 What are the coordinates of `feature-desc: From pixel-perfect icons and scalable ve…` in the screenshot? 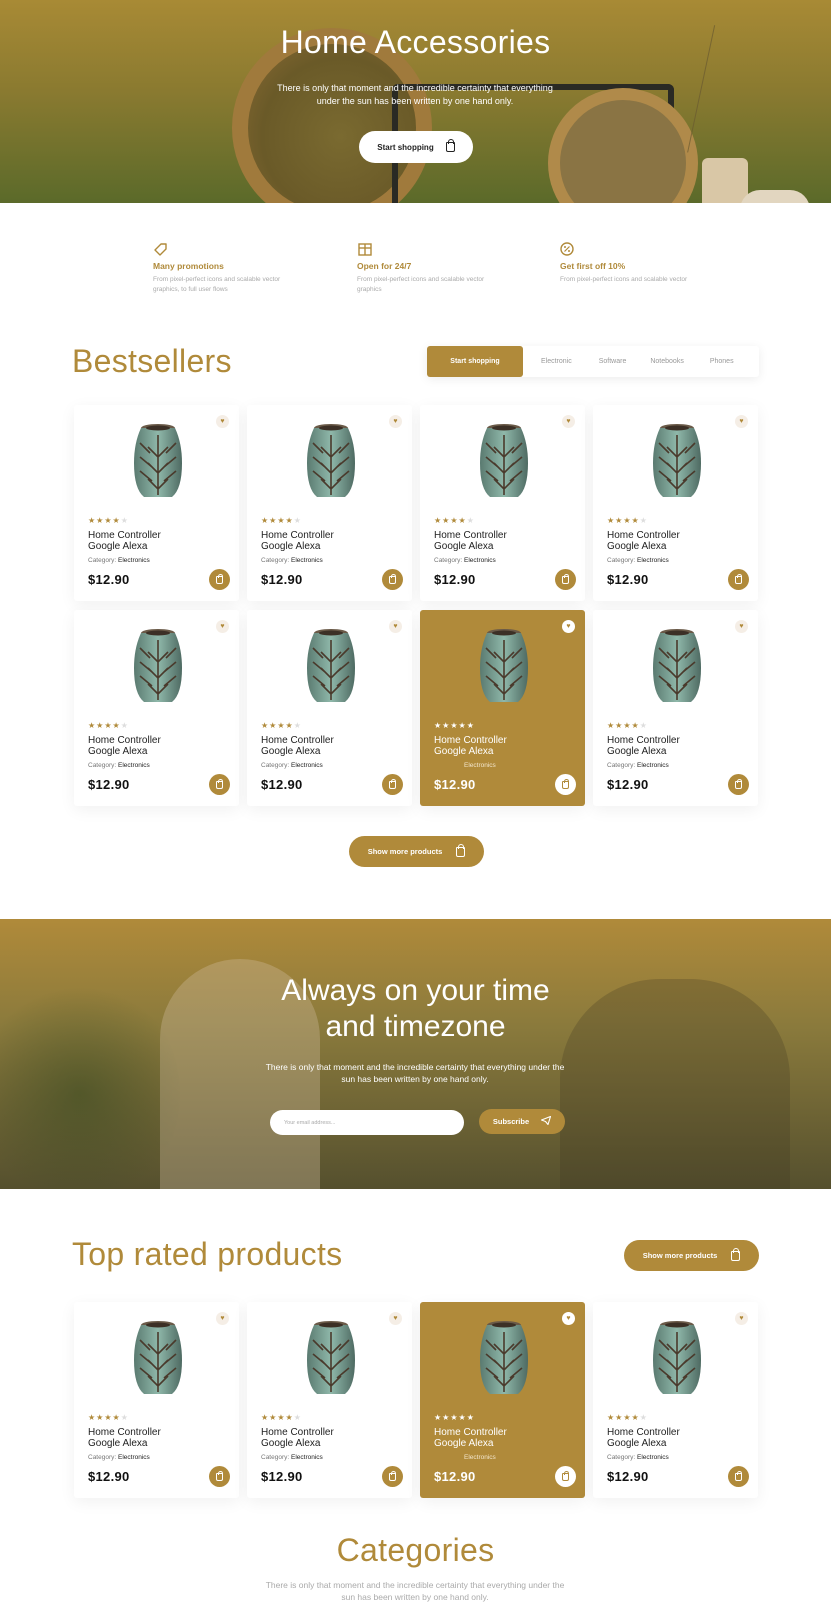 It's located at (421, 284).